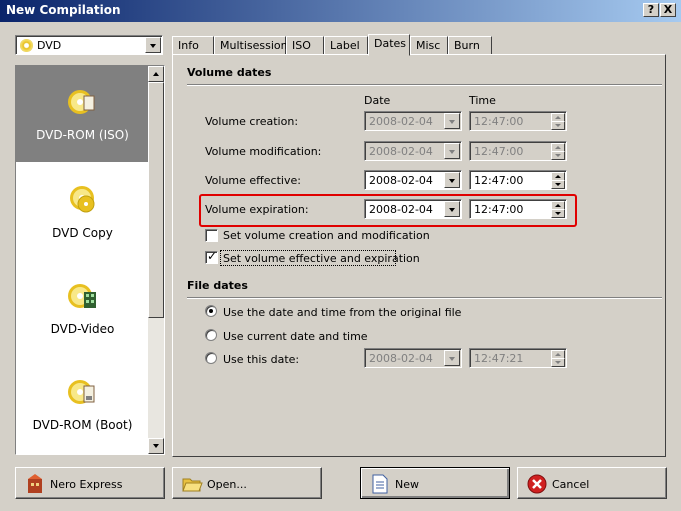 Image resolution: width=681 pixels, height=511 pixels. I want to click on tab-info: Info, so click(193, 45).